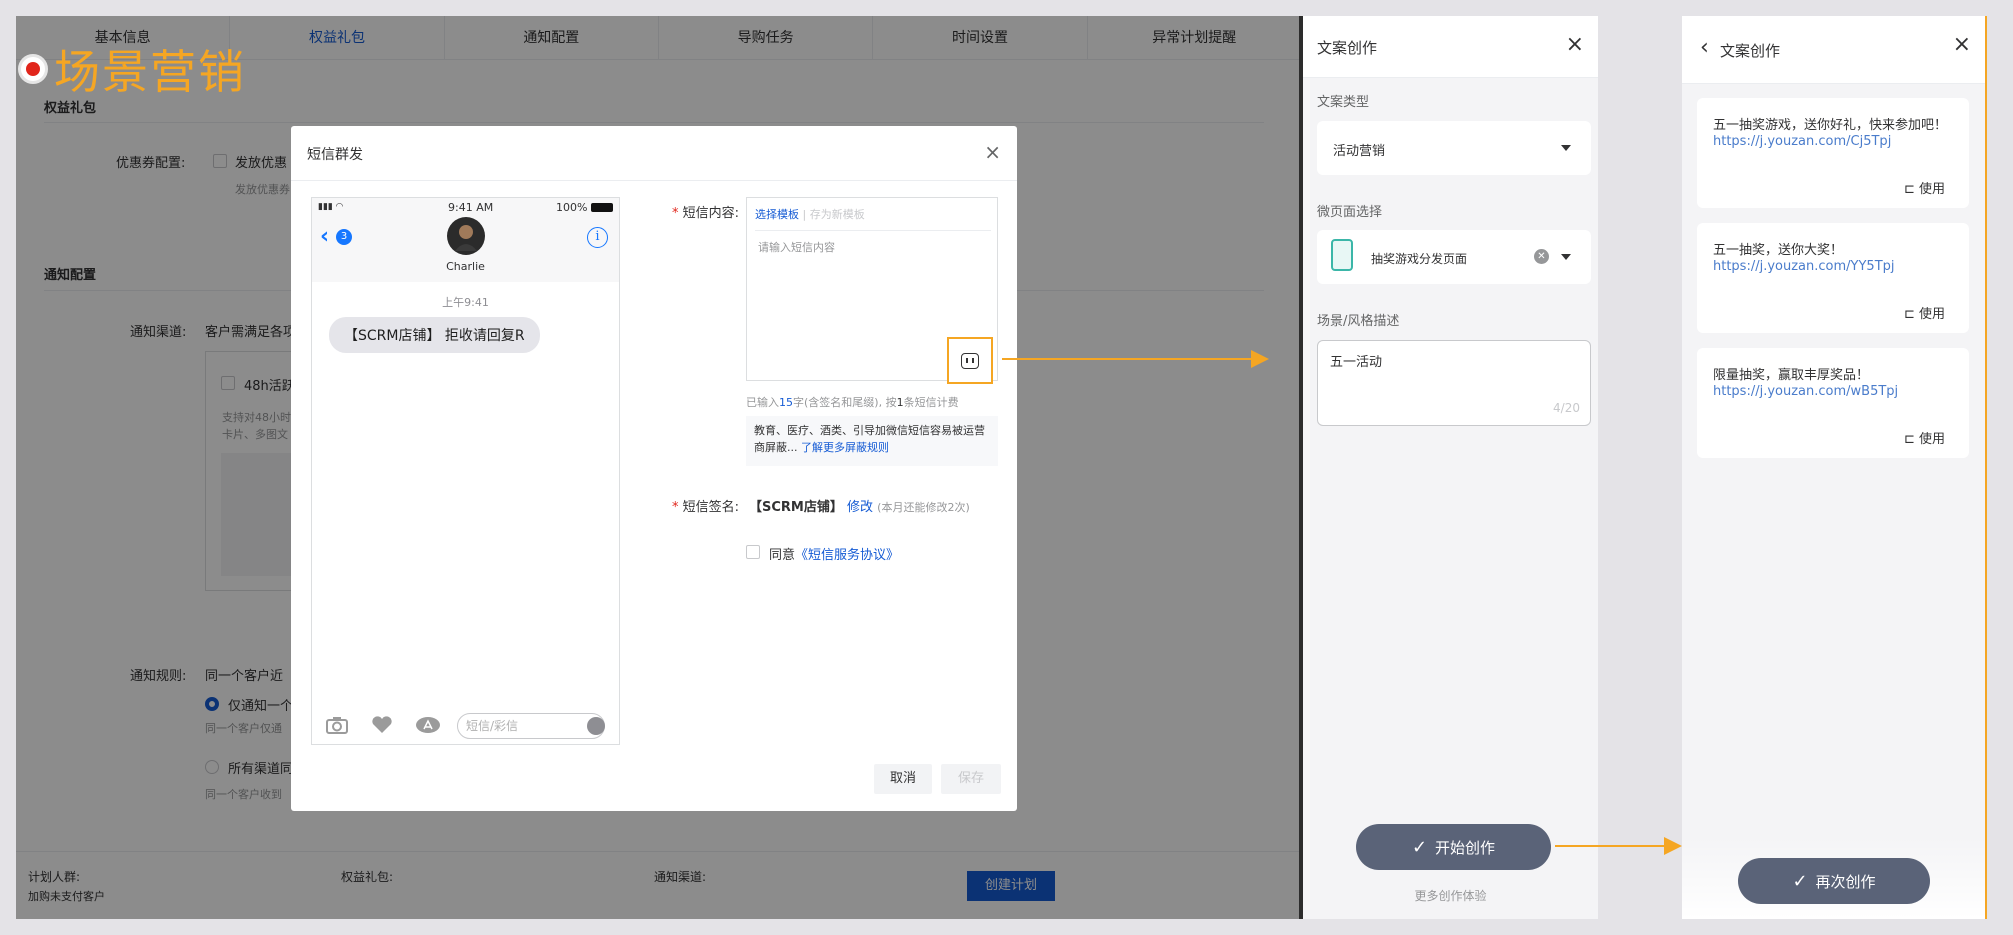 The image size is (2013, 935). Describe the element at coordinates (1358, 321) in the screenshot. I see `desc-label: 场景/风格描述` at that location.